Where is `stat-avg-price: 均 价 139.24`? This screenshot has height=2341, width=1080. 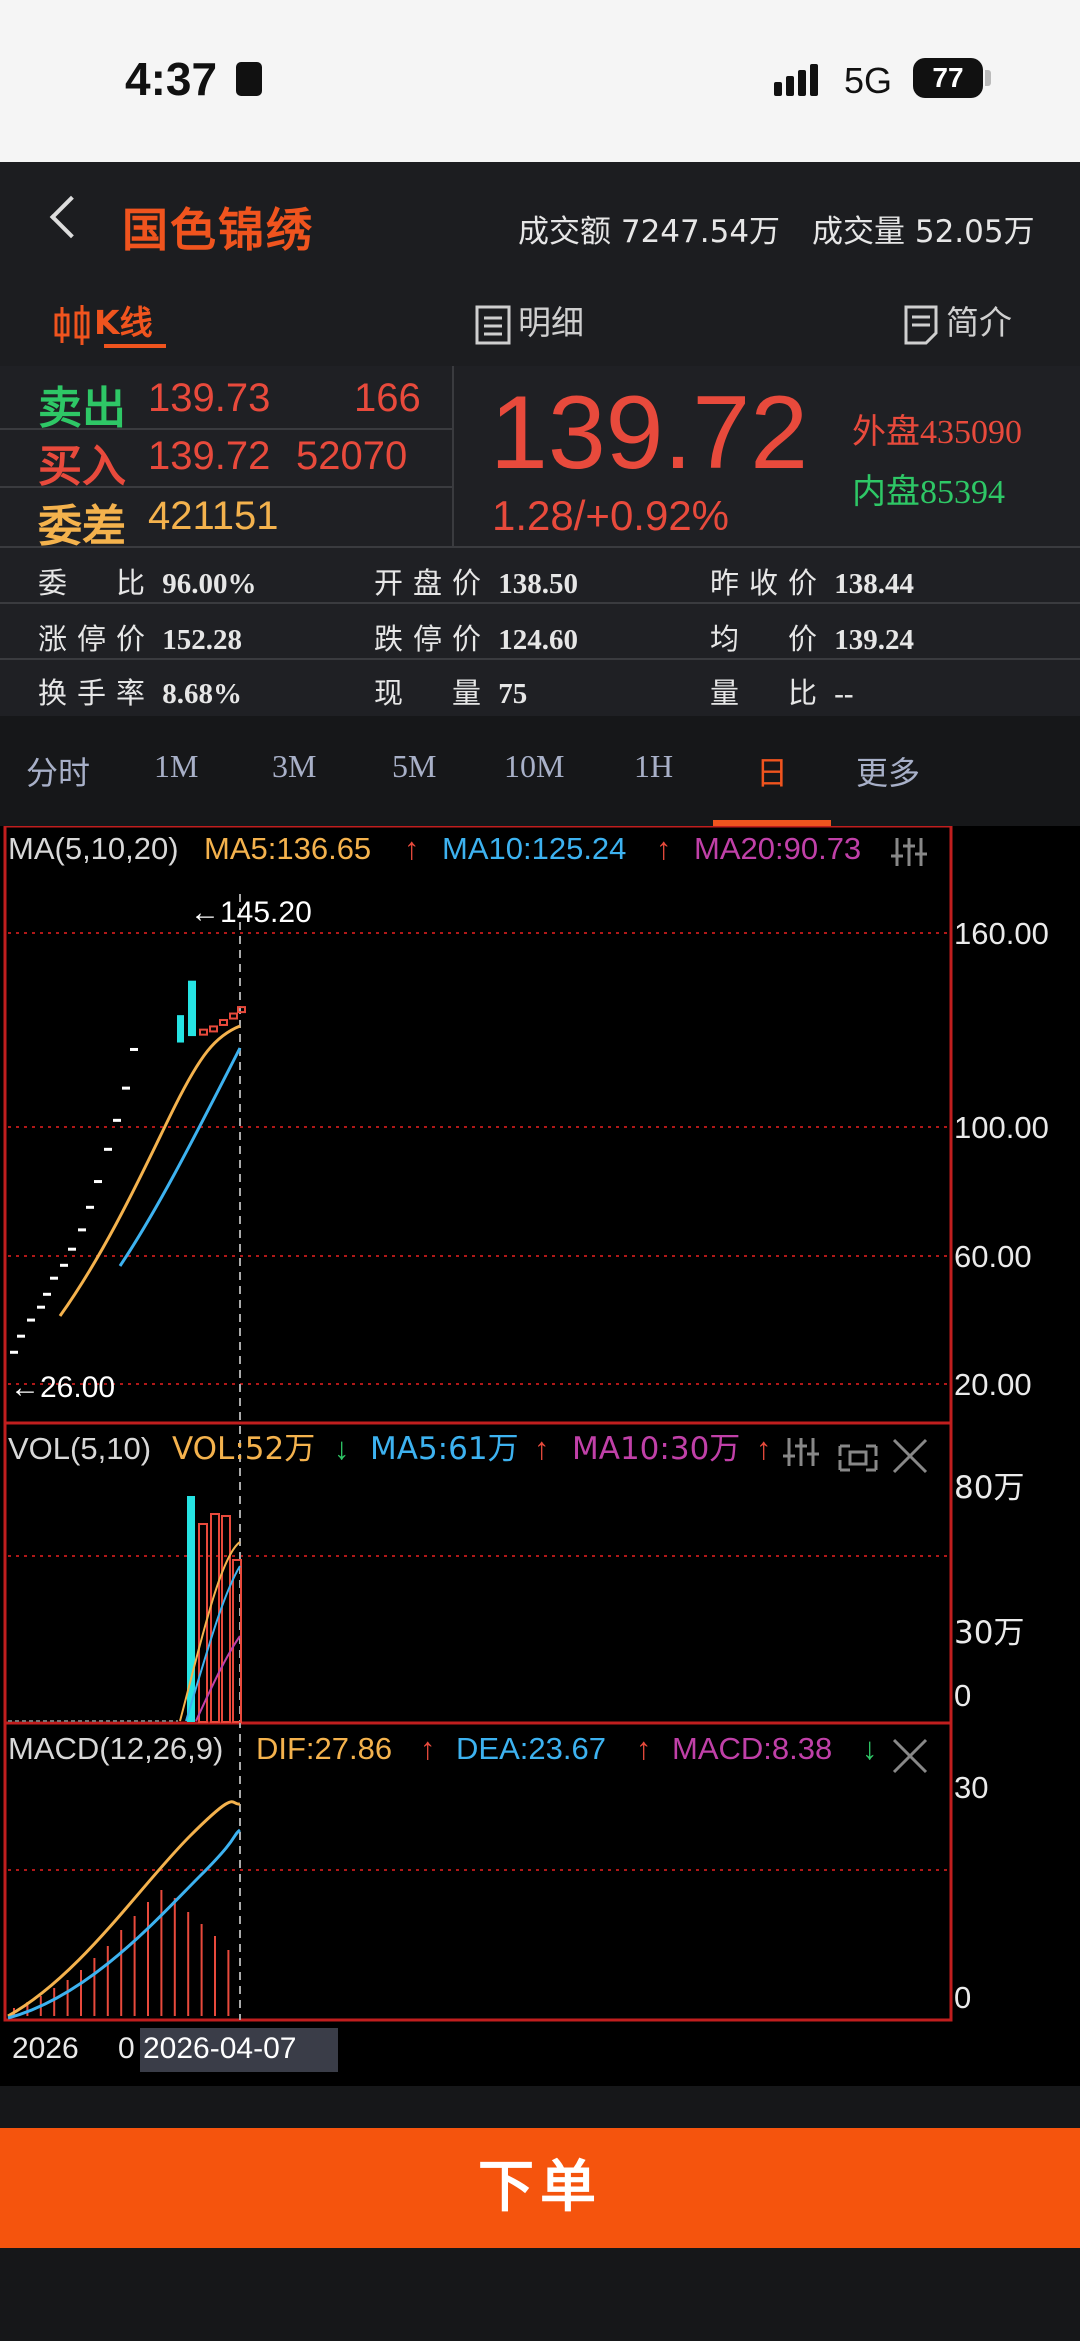
stat-avg-price: 均 价 139.24 is located at coordinates (812, 637).